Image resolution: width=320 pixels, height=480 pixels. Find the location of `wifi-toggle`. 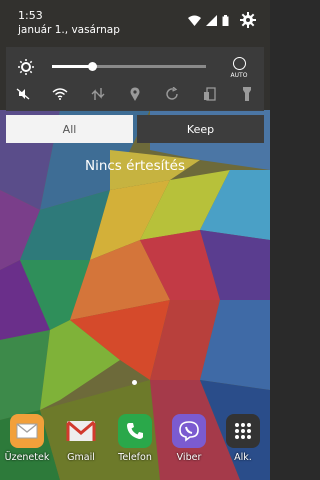

wifi-toggle is located at coordinates (60, 94).